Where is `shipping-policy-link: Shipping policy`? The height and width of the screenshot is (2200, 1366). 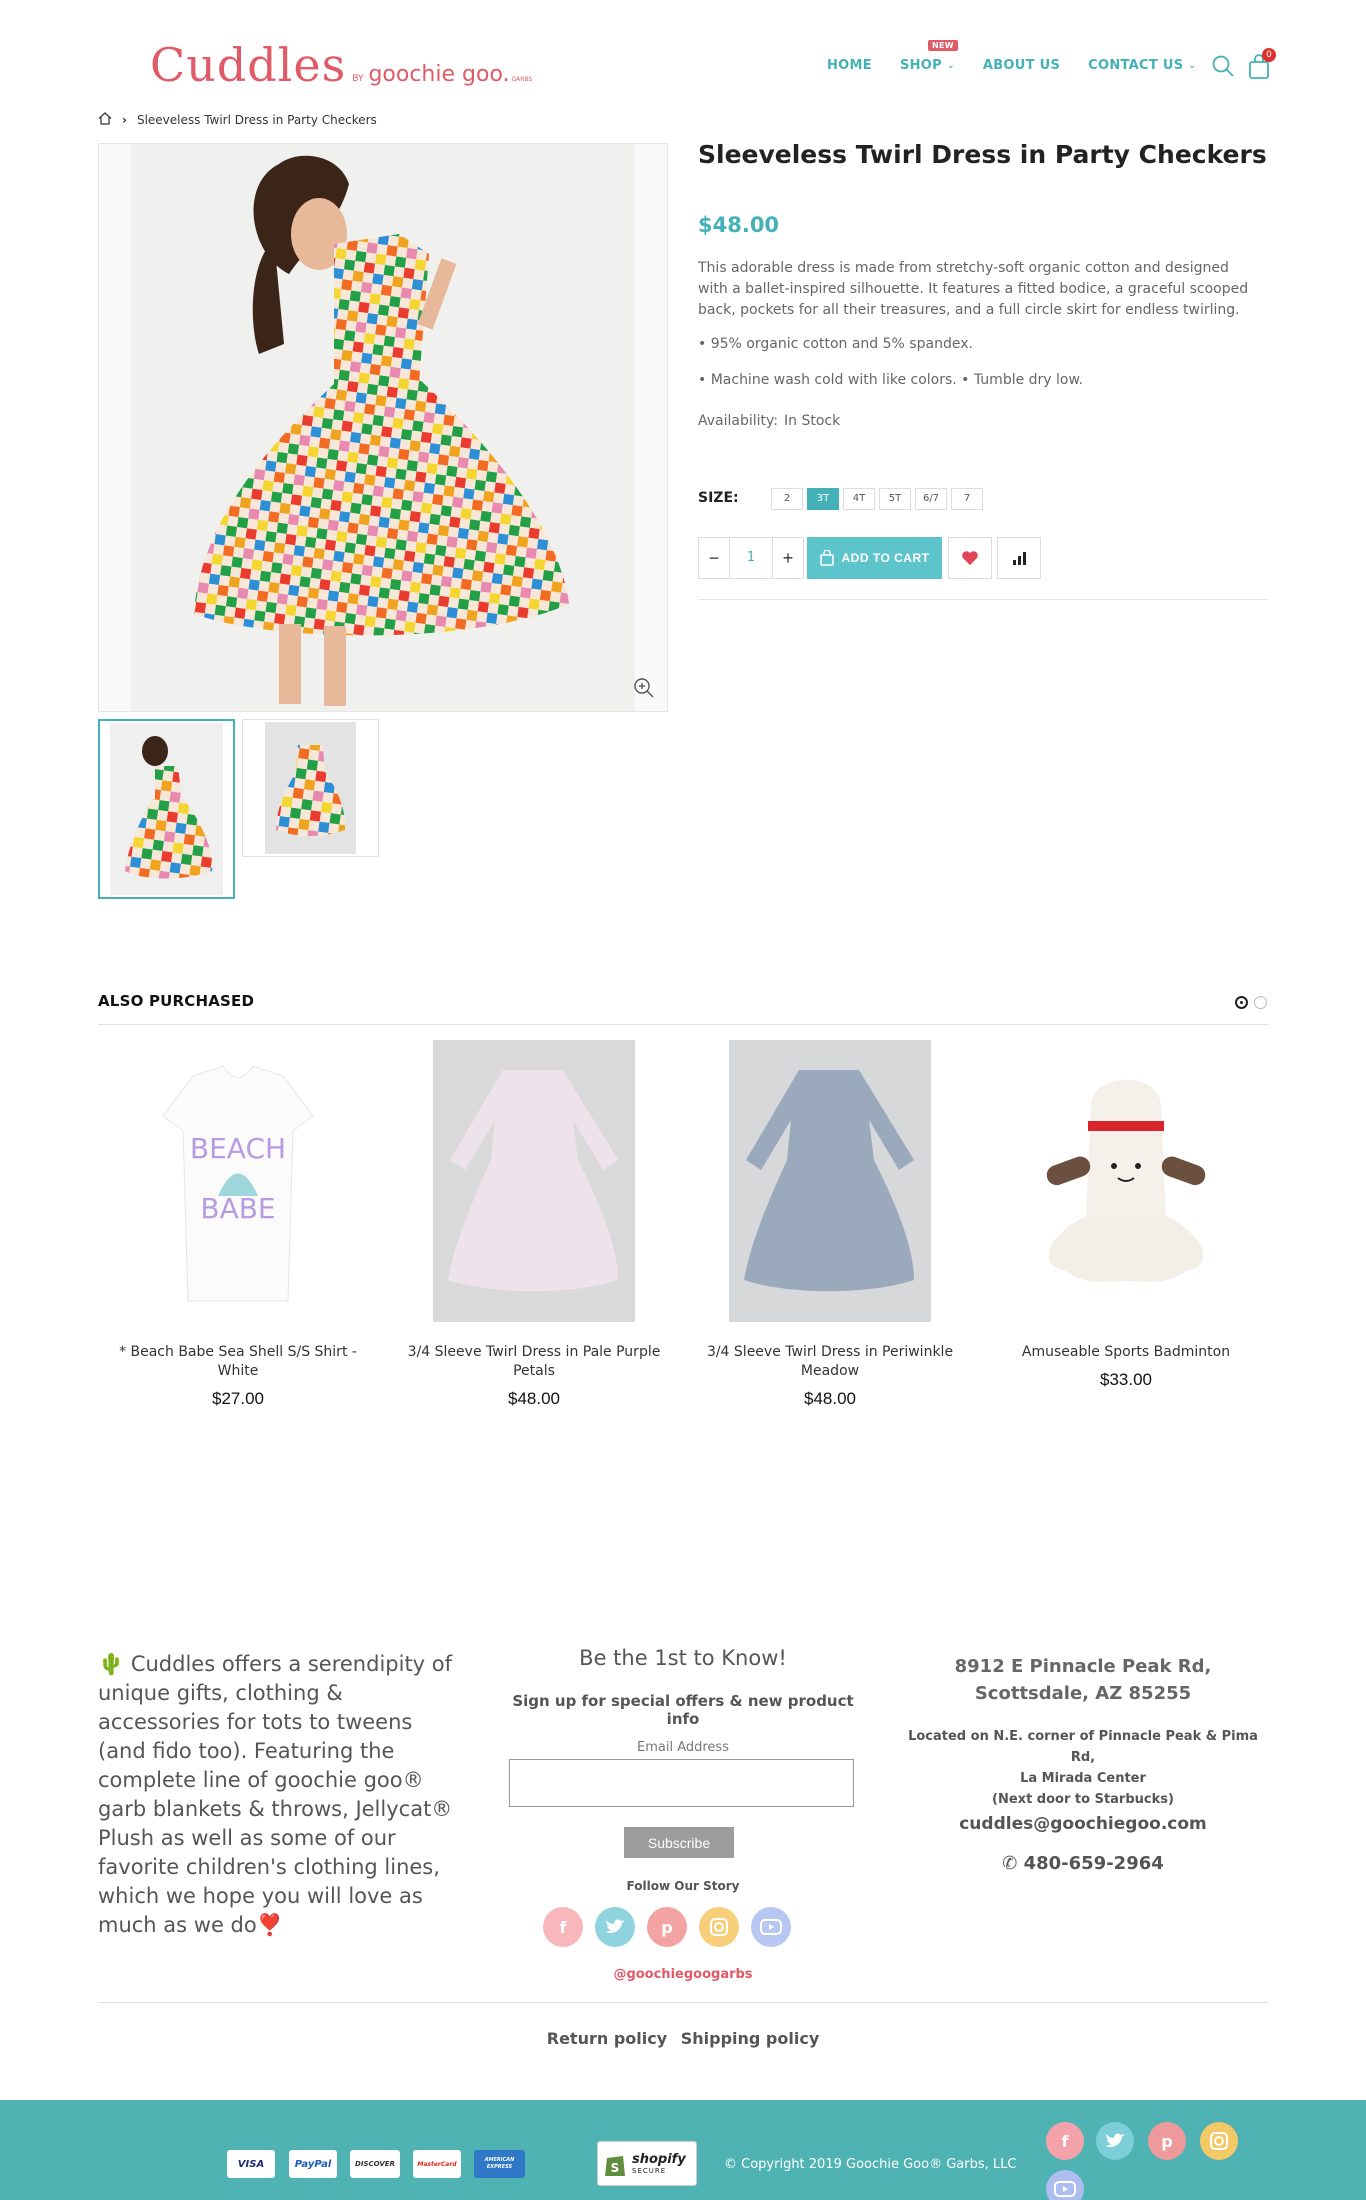
shipping-policy-link: Shipping policy is located at coordinates (750, 2038).